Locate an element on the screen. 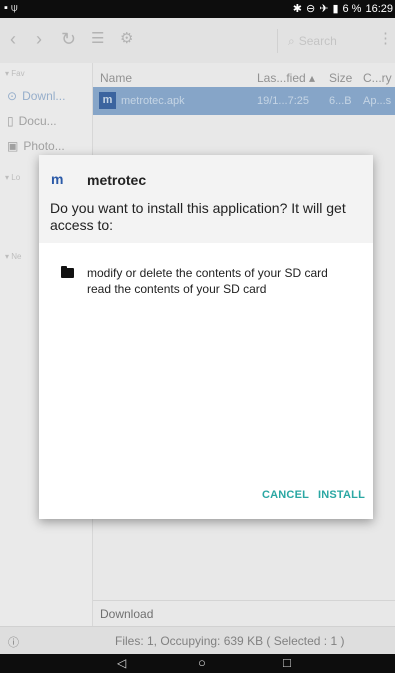 The image size is (395, 673). clock: 16:29 is located at coordinates (379, 8).